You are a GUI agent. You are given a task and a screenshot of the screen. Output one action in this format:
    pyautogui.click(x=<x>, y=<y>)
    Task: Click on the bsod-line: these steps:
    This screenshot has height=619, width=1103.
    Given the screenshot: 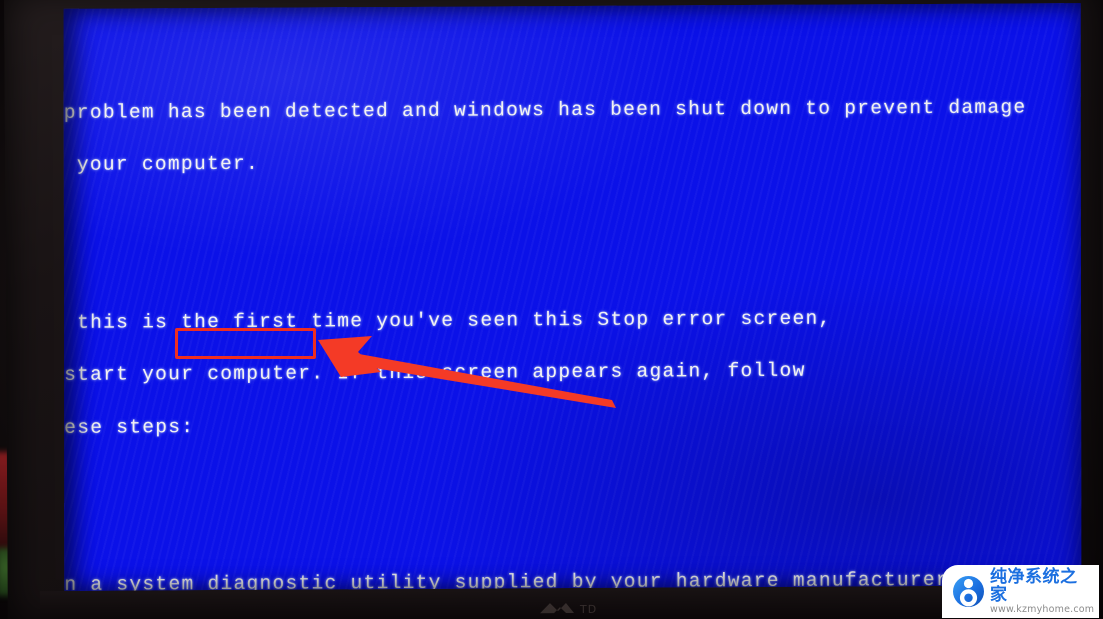 What is the action you would take?
    pyautogui.click(x=129, y=427)
    